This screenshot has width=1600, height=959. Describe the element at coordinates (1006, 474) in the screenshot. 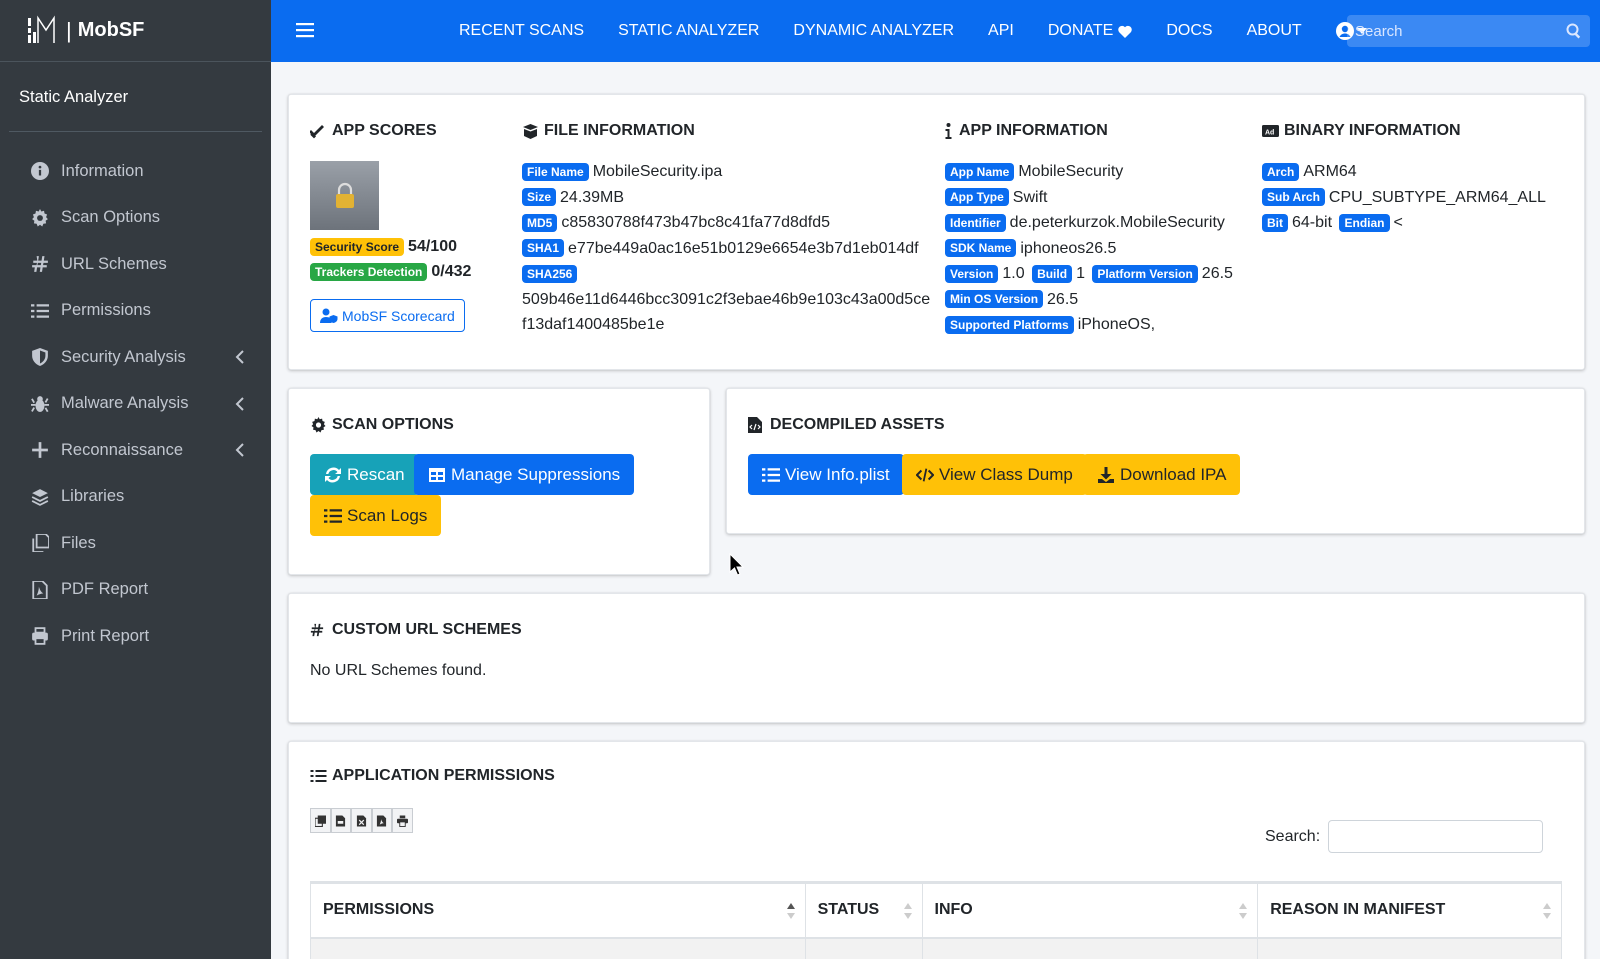

I see `view-class-dump-label: View Class Dump` at that location.